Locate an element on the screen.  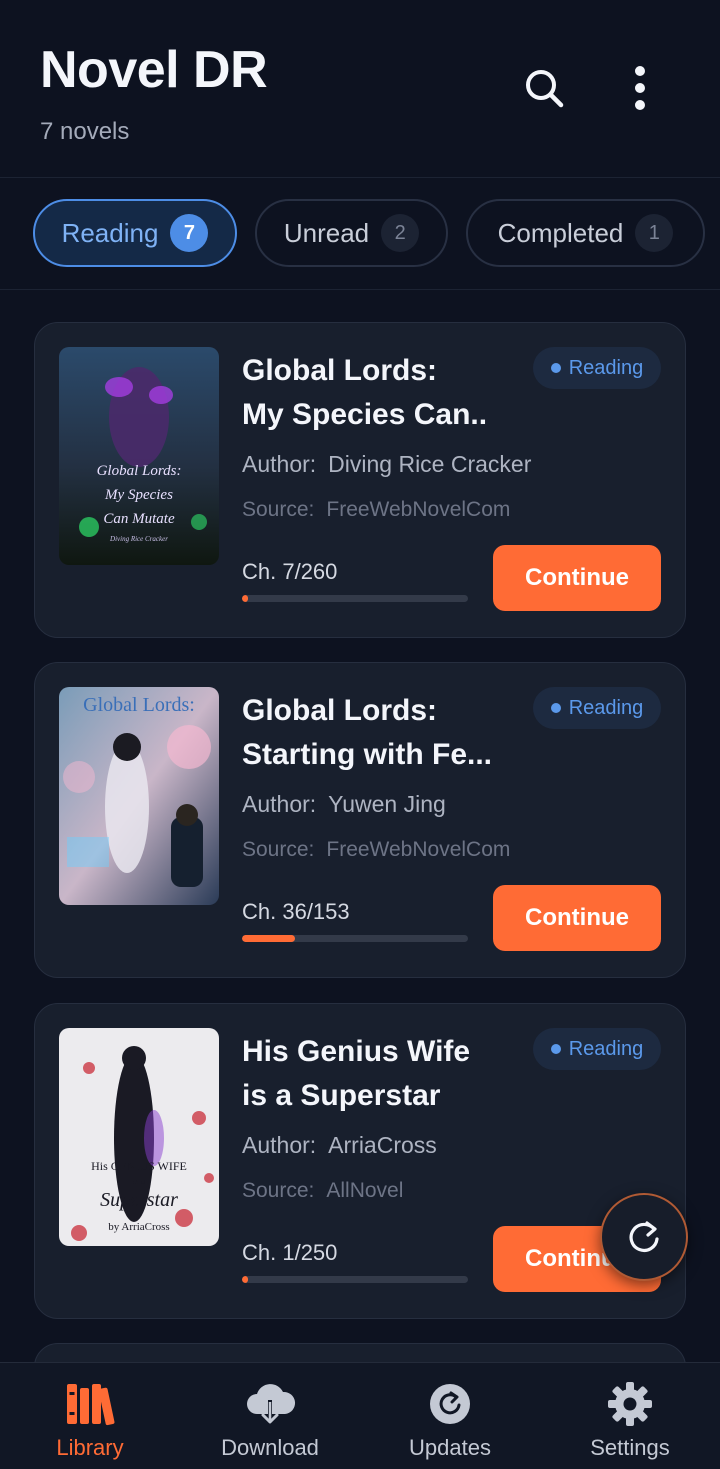
app-header: Novel DR 7 novels is located at coordinates (360, 89).